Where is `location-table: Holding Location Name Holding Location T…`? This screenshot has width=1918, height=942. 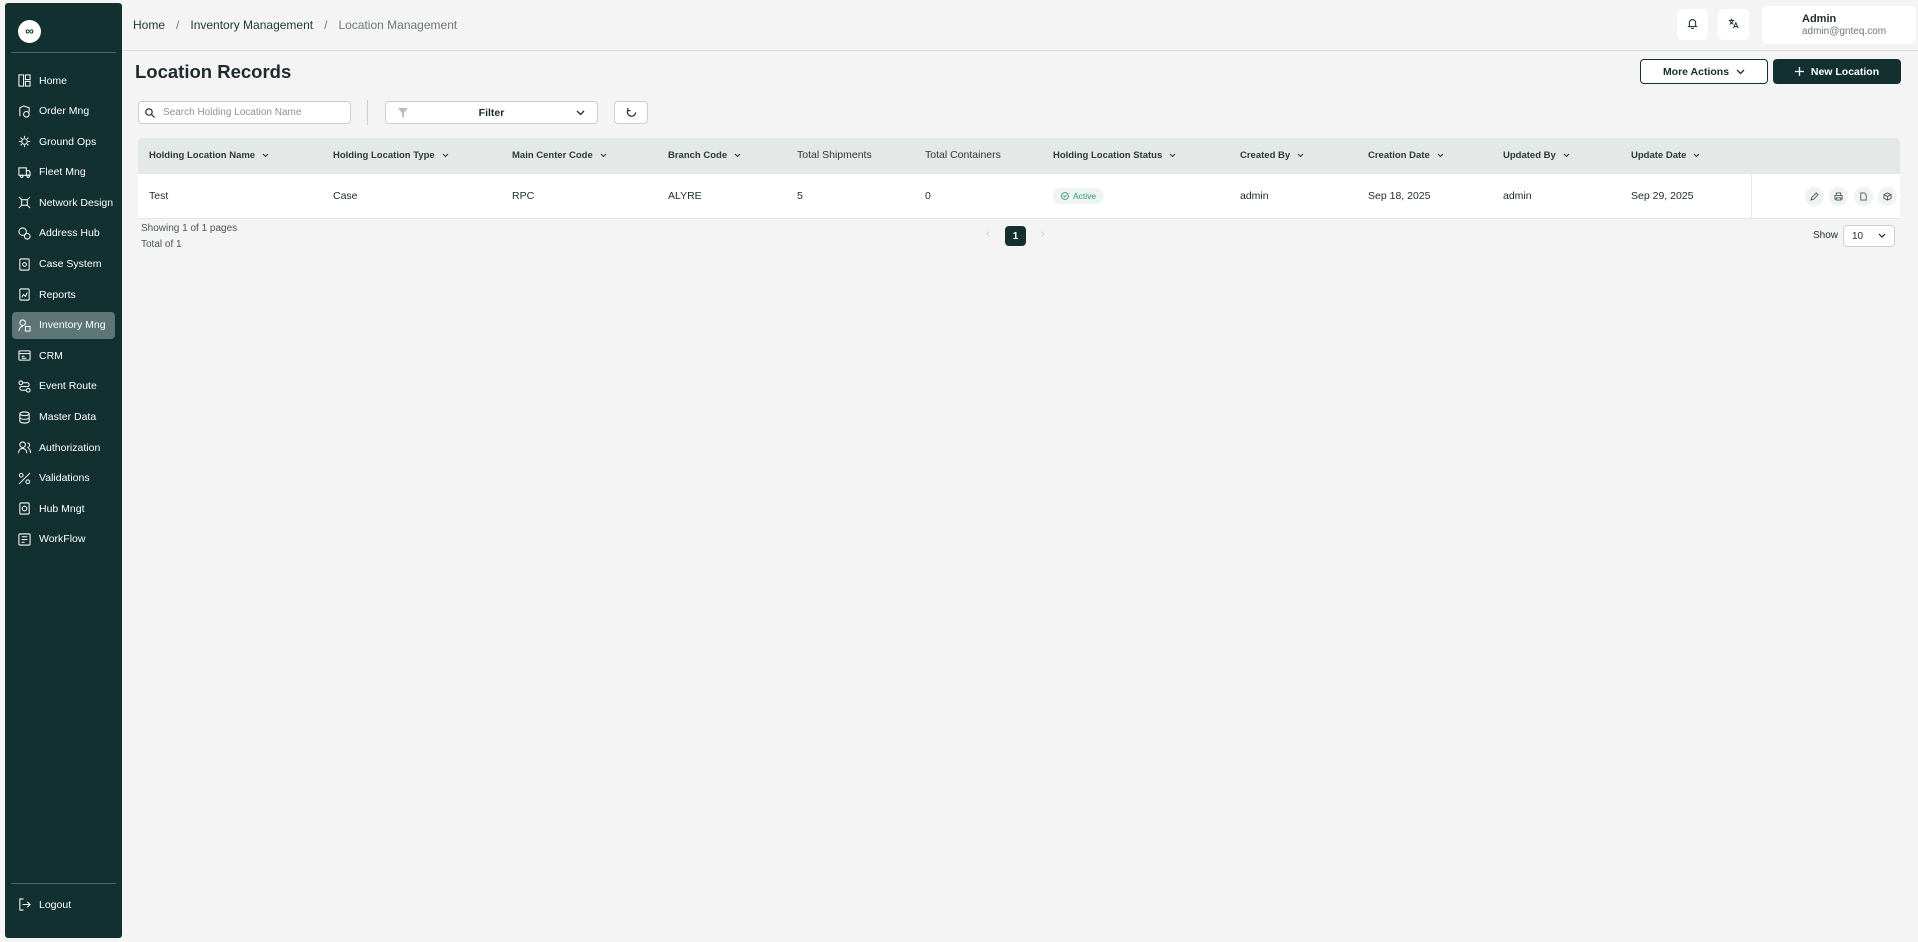
location-table: Holding Location Name Holding Location T… is located at coordinates (1019, 178).